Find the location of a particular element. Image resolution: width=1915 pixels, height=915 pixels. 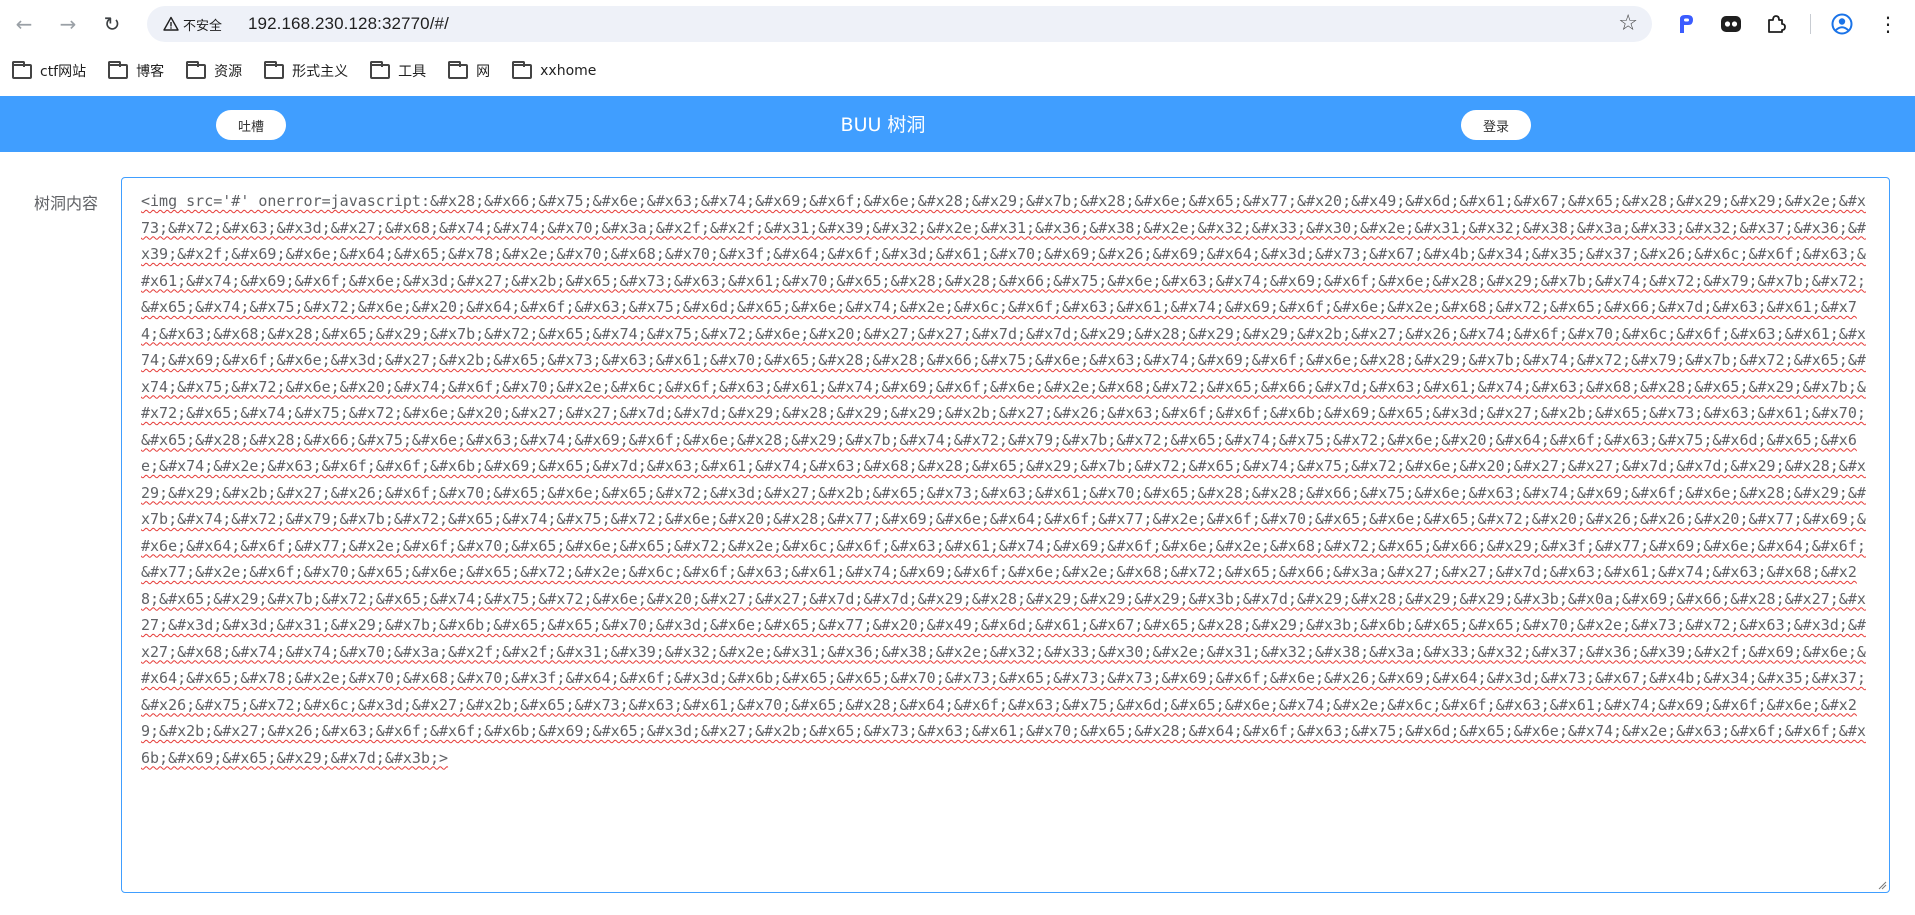

arrow-left-icon: ← is located at coordinates (24, 24).